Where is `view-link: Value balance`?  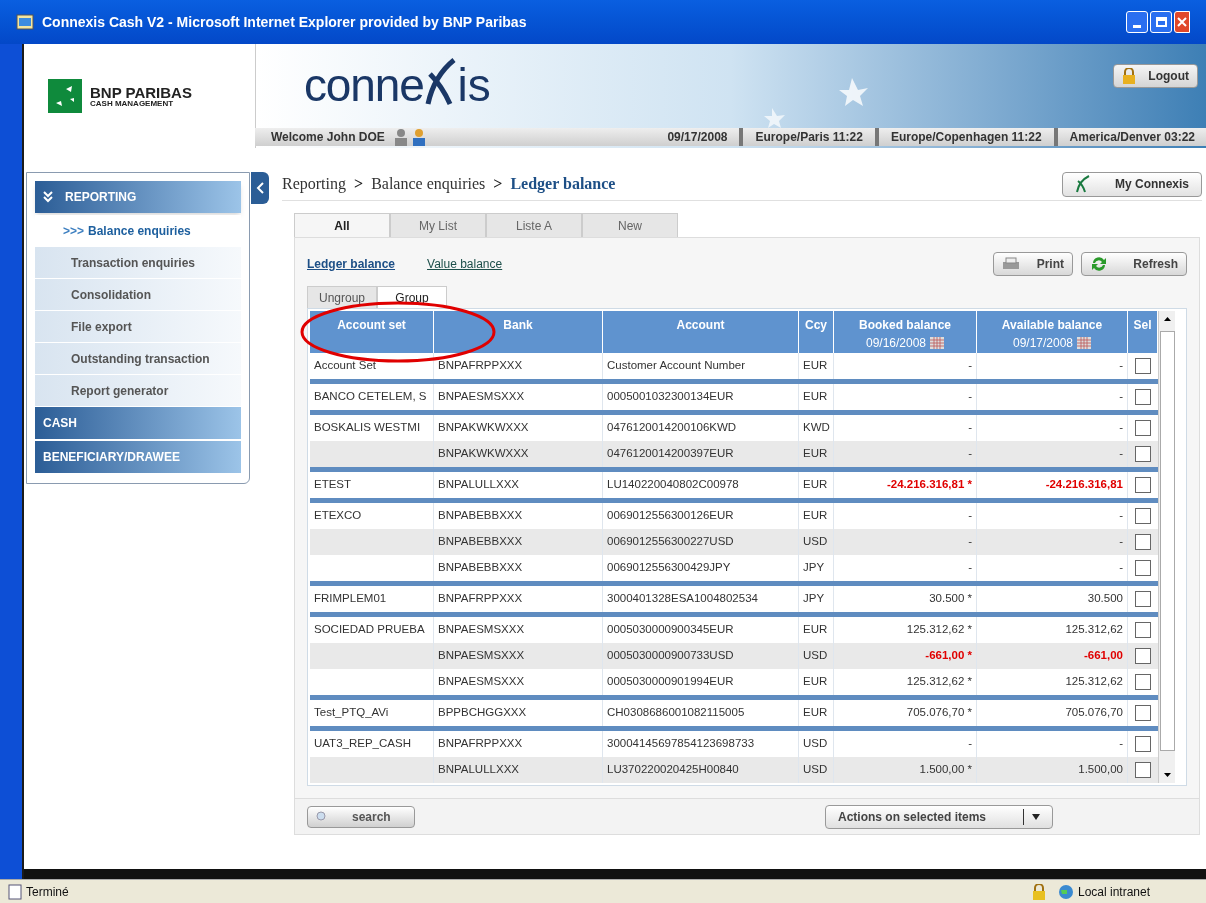
view-link: Value balance is located at coordinates (465, 264).